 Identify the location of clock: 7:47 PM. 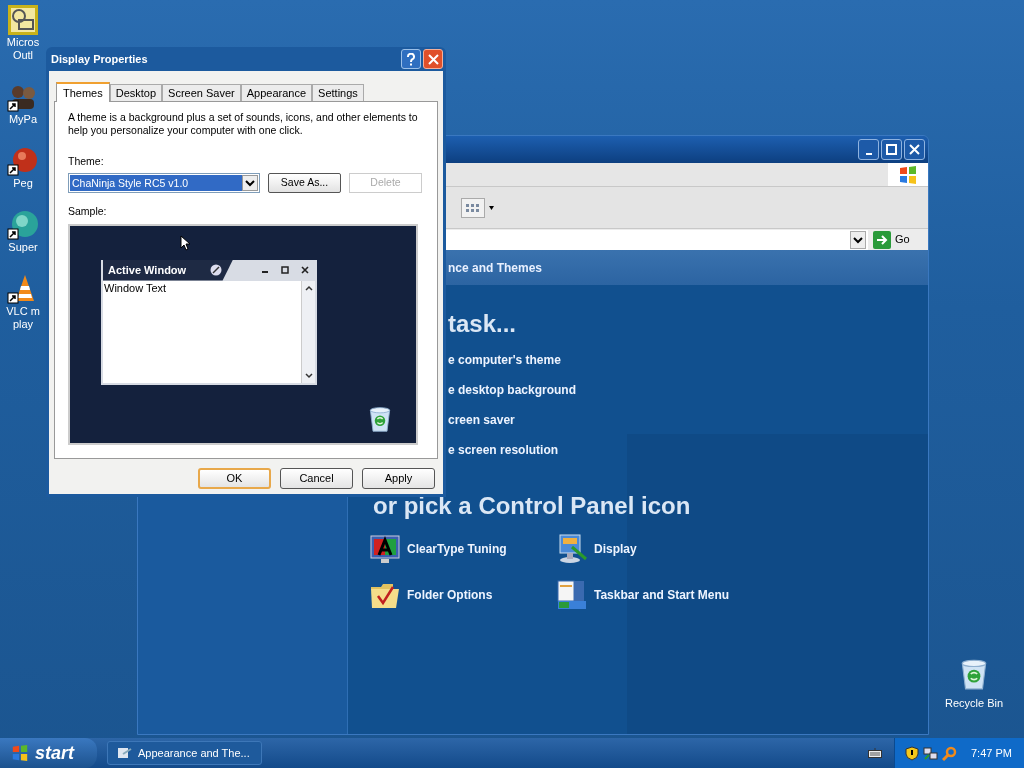
(991, 753).